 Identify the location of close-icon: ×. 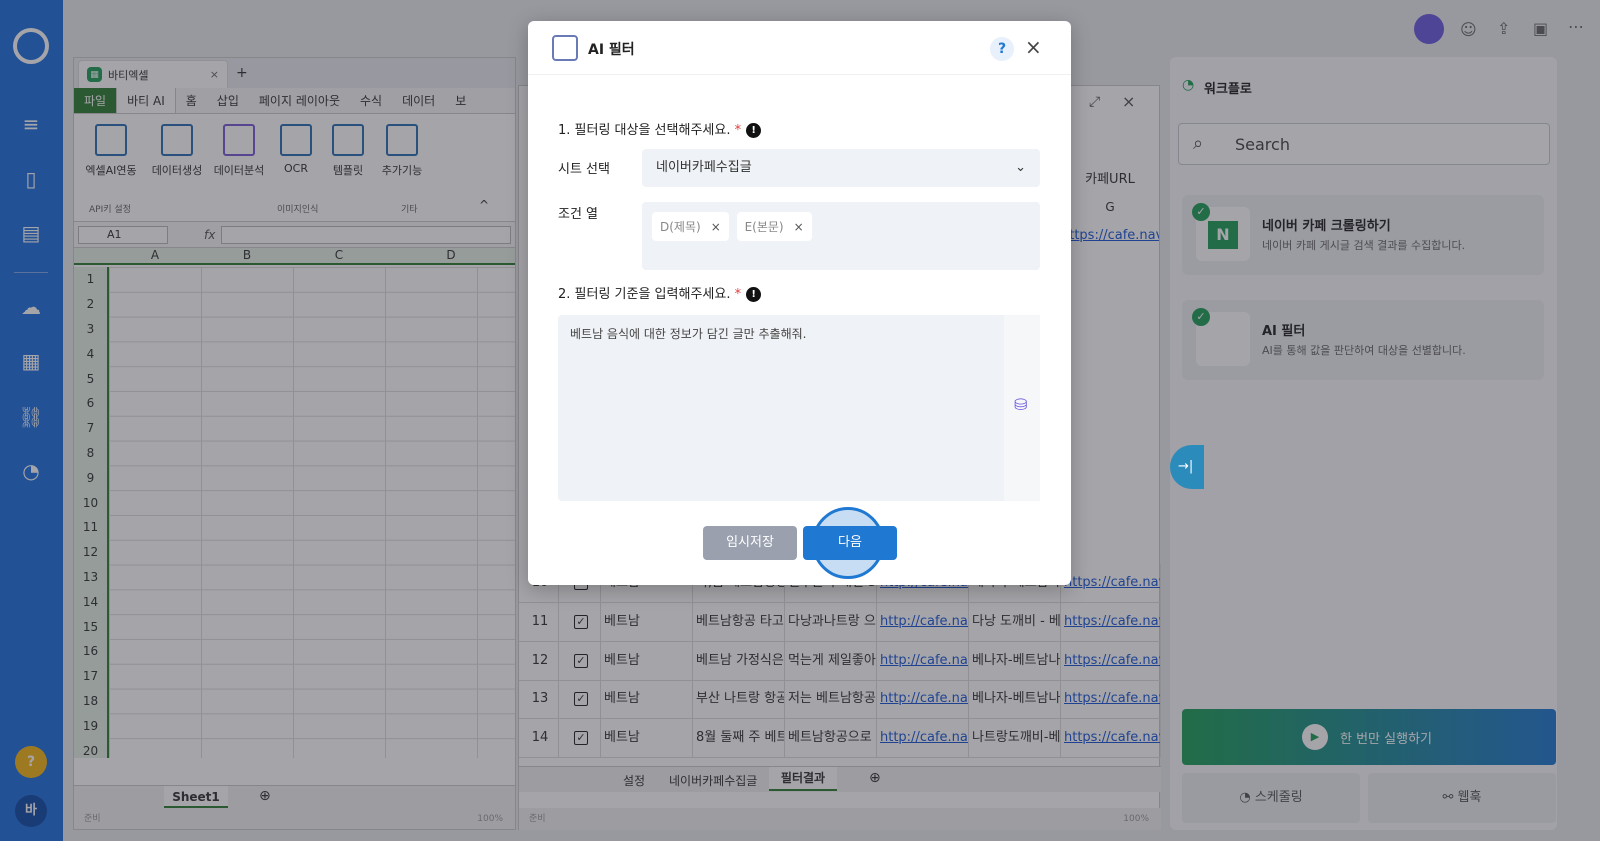
(1033, 47).